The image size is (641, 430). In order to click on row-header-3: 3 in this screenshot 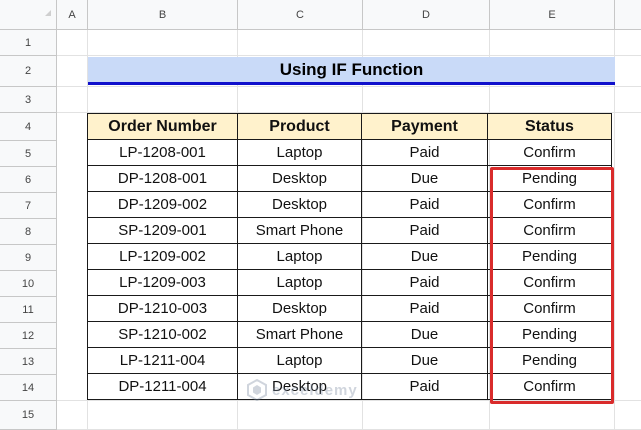, I will do `click(28, 100)`.